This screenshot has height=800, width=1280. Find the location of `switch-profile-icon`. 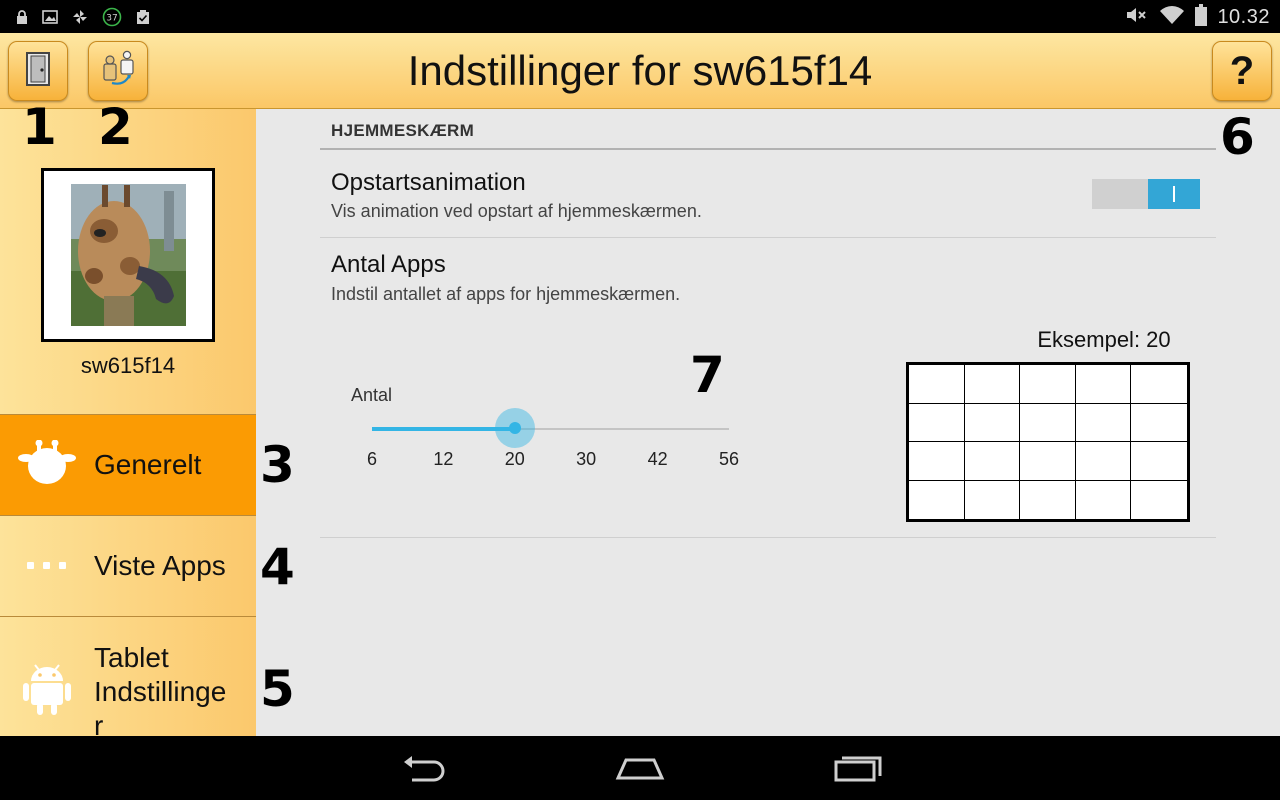

switch-profile-icon is located at coordinates (118, 71).